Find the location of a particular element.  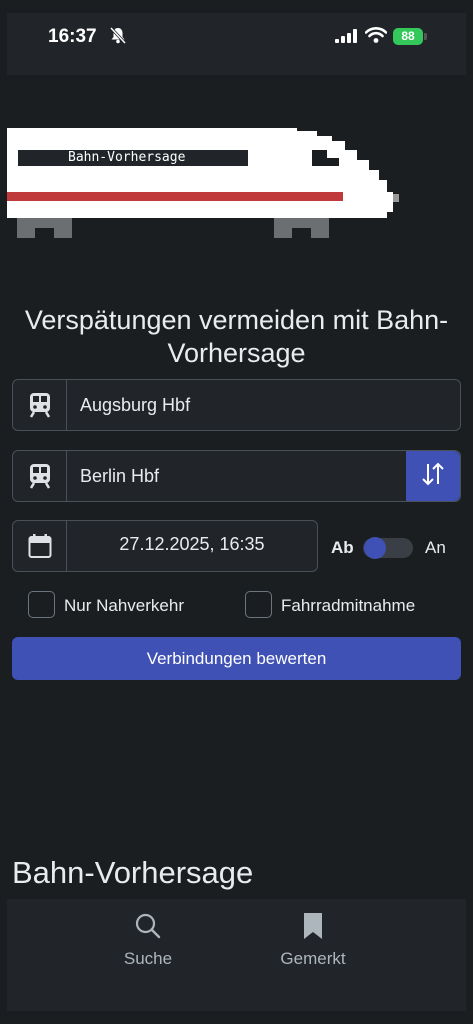

swap-stations-button is located at coordinates (433, 476).